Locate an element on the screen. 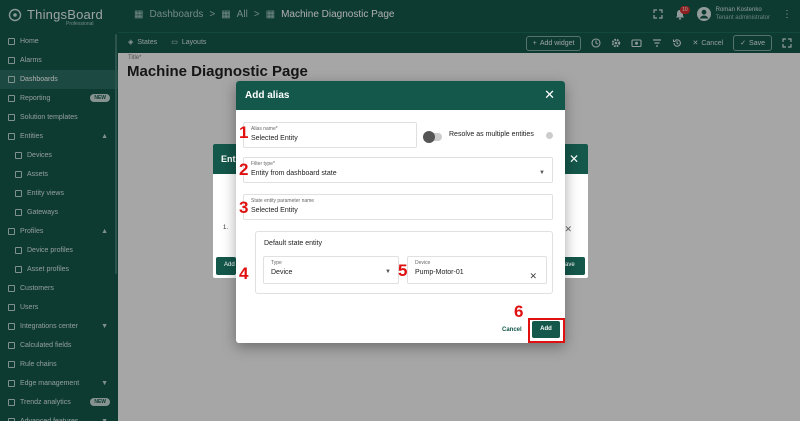  alias-row-number: 1. is located at coordinates (226, 228).